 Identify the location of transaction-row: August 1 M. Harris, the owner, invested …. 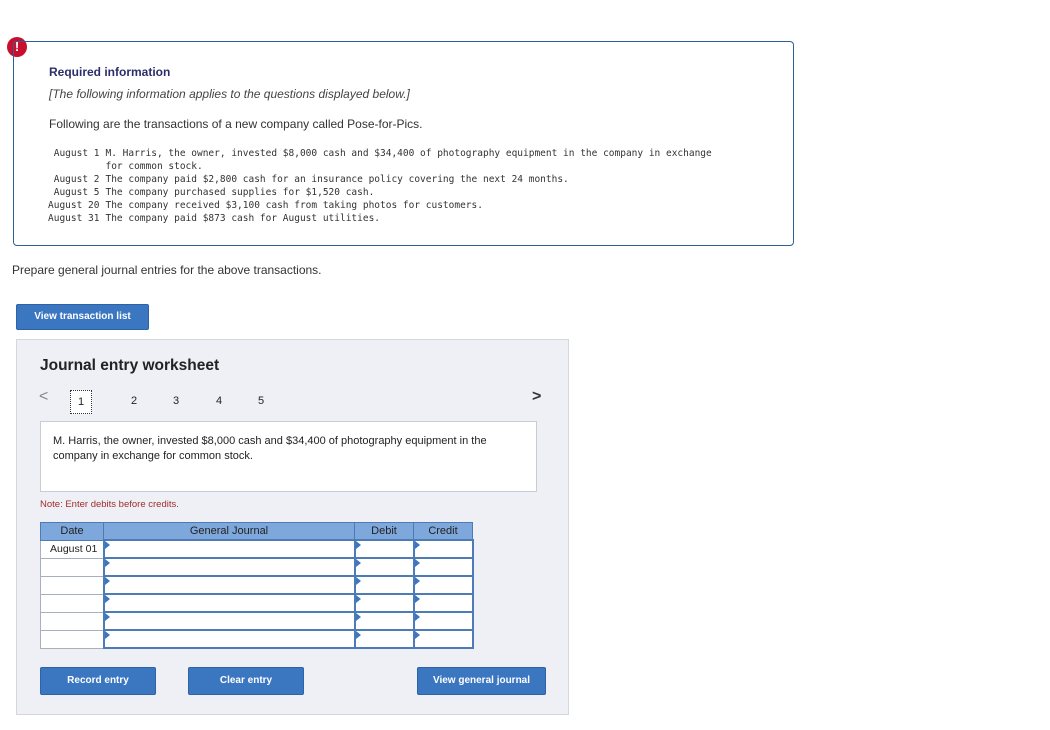
(396, 160).